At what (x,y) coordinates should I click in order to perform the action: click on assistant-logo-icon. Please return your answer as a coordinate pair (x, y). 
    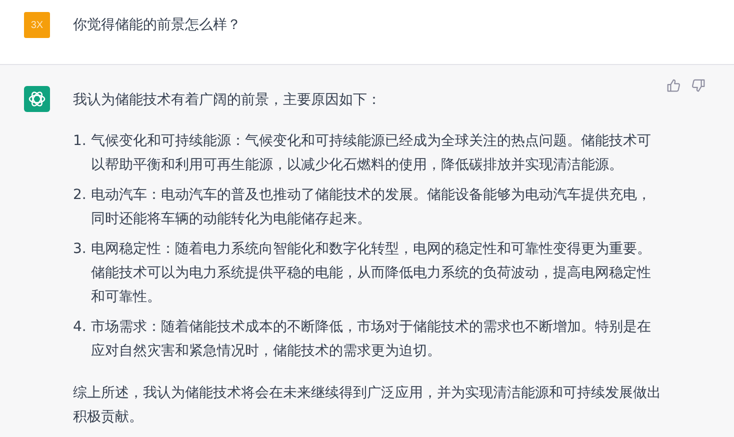
    Looking at the image, I should click on (37, 99).